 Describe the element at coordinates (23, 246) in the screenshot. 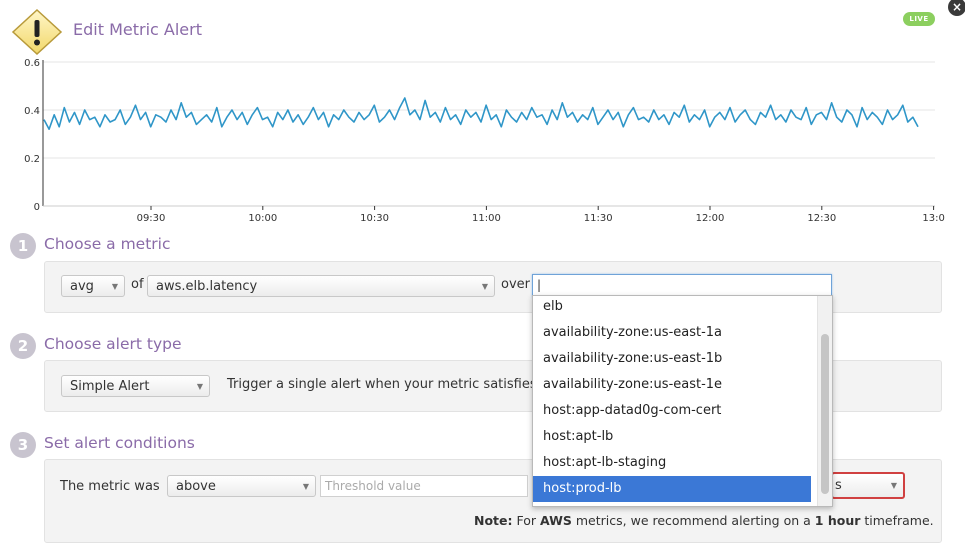

I see `step-1-number: 1` at that location.